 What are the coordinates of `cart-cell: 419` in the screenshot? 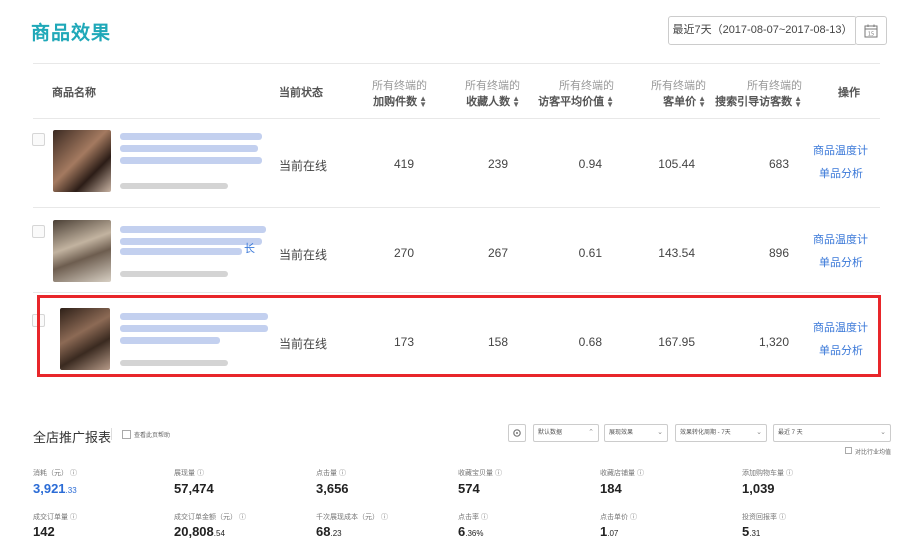 It's located at (403, 164).